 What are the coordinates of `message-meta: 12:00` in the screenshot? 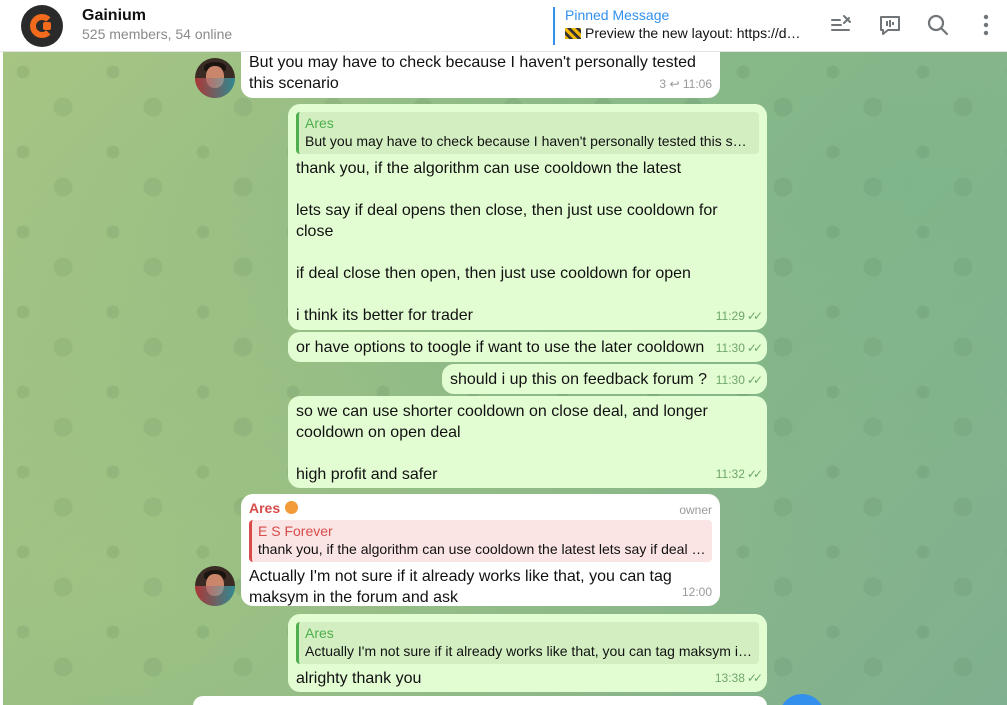 It's located at (697, 592).